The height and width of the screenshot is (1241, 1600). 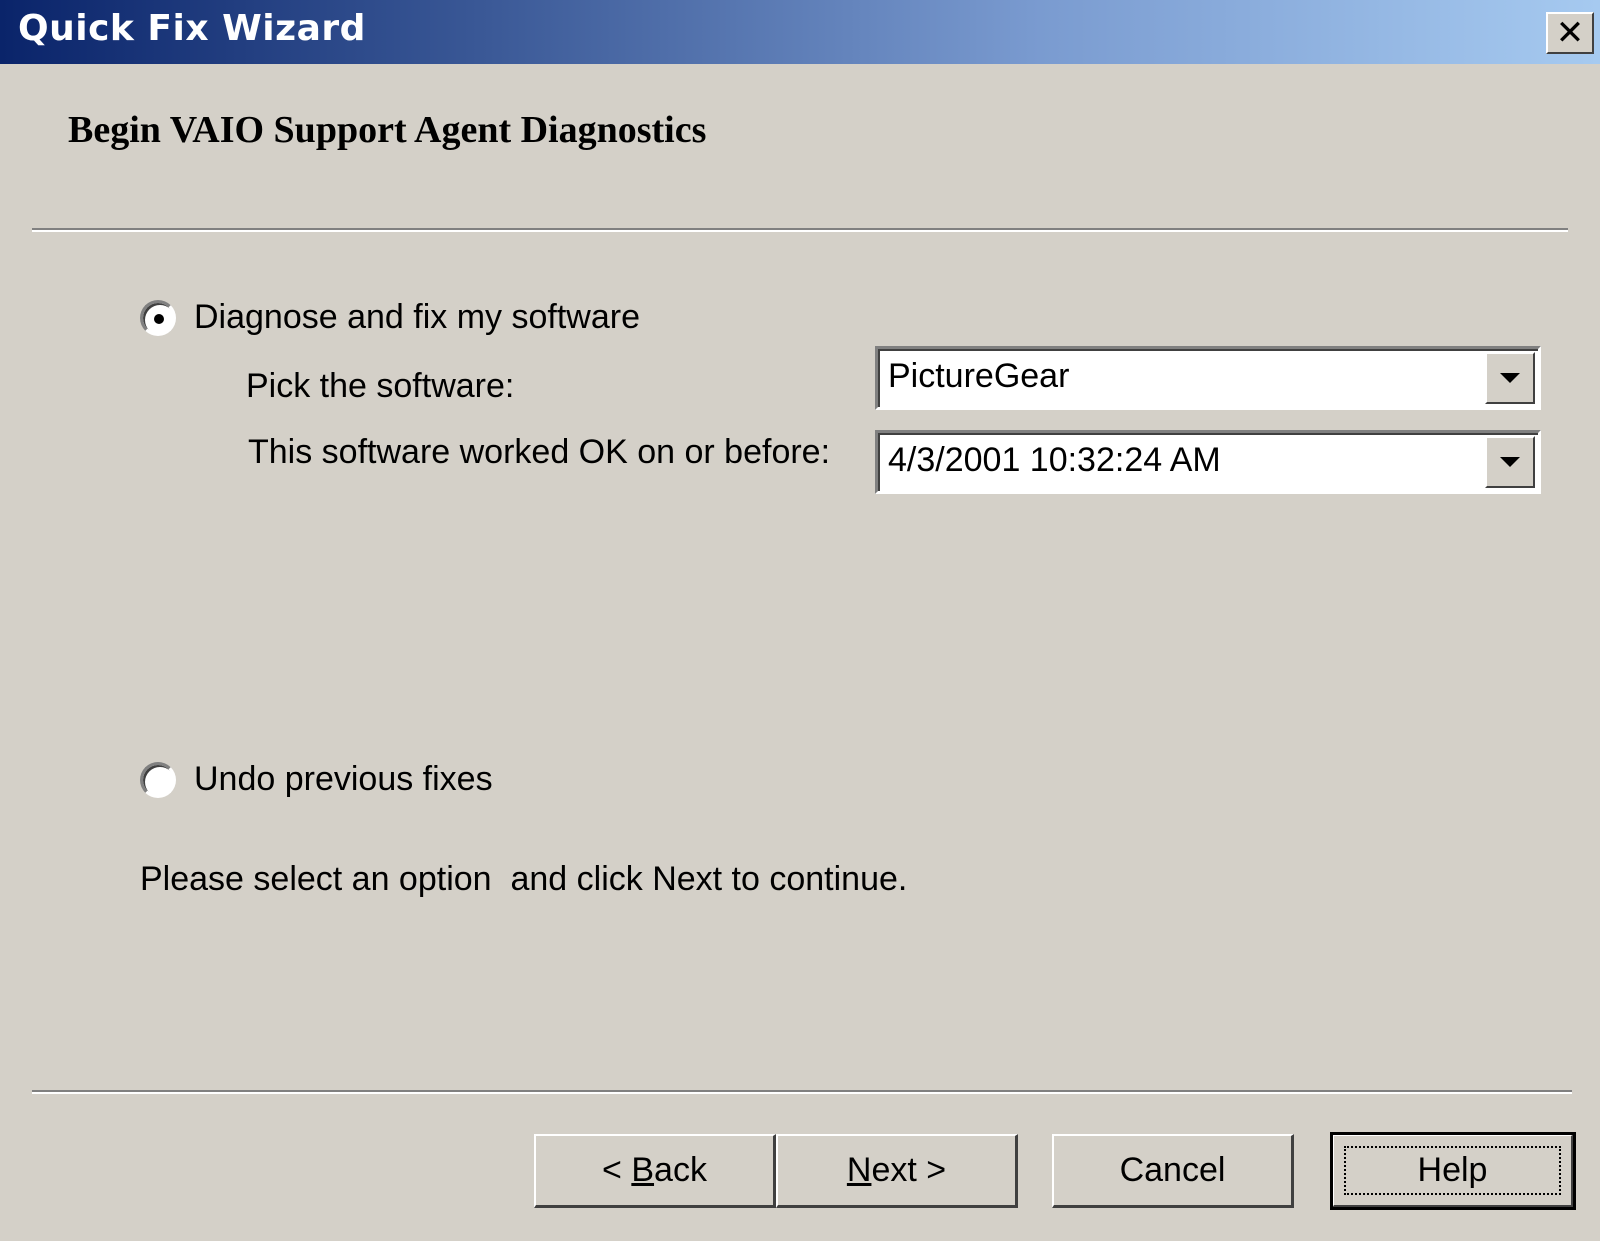 I want to click on diagnose-option-label: Diagnose and fix my software, so click(x=417, y=317).